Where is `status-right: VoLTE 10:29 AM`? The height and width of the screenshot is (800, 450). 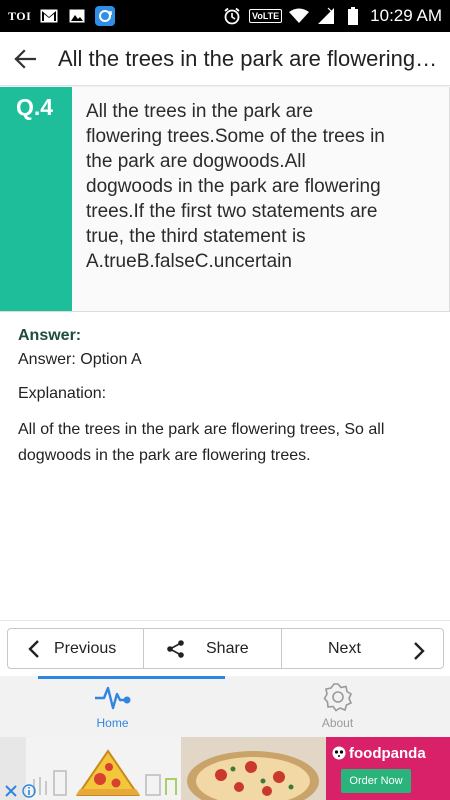
status-right: VoLTE 10:29 AM is located at coordinates (332, 16).